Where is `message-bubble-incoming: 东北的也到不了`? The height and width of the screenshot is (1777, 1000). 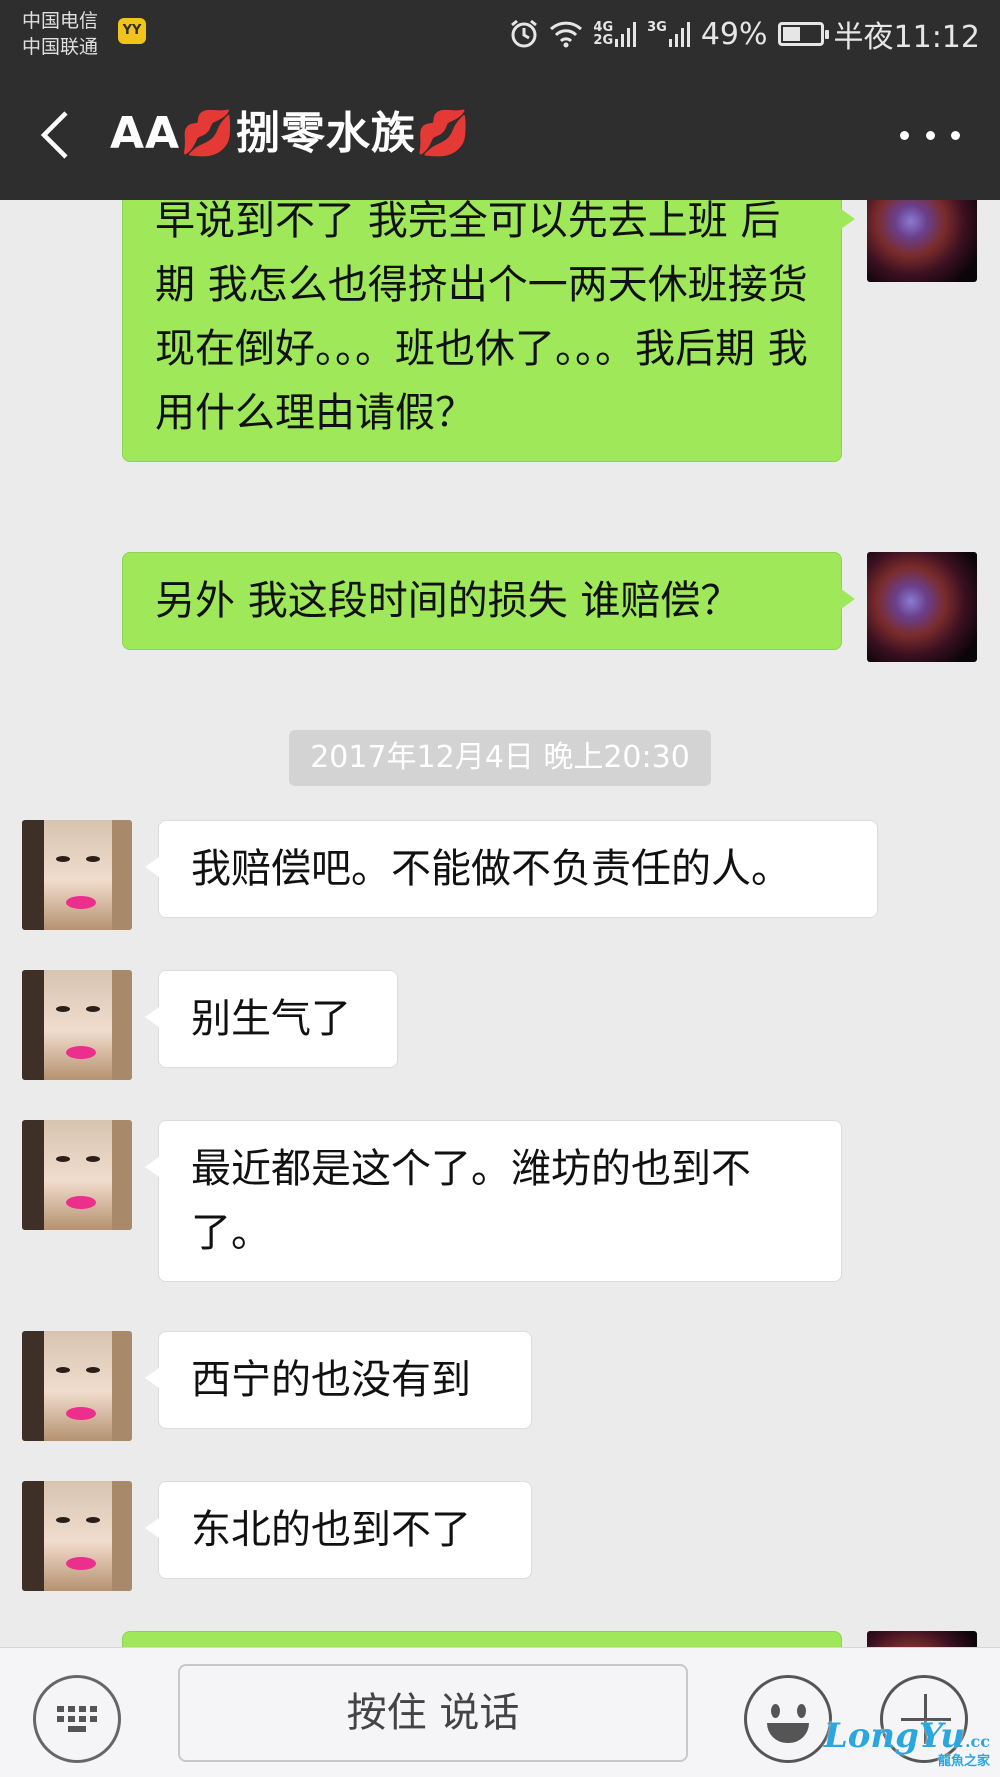 message-bubble-incoming: 东北的也到不了 is located at coordinates (338, 1530).